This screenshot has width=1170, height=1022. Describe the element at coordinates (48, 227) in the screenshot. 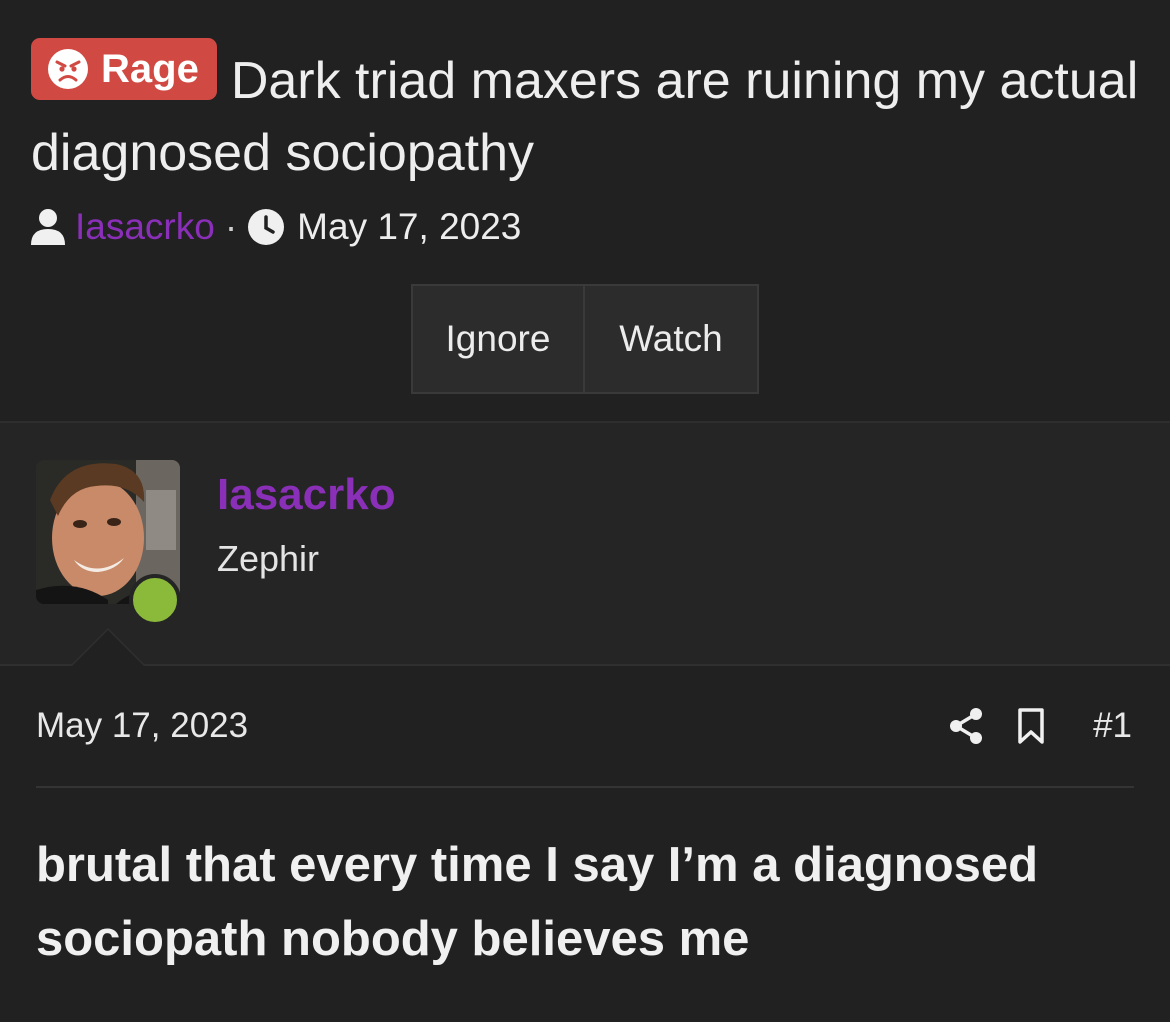

I see `user-icon` at that location.